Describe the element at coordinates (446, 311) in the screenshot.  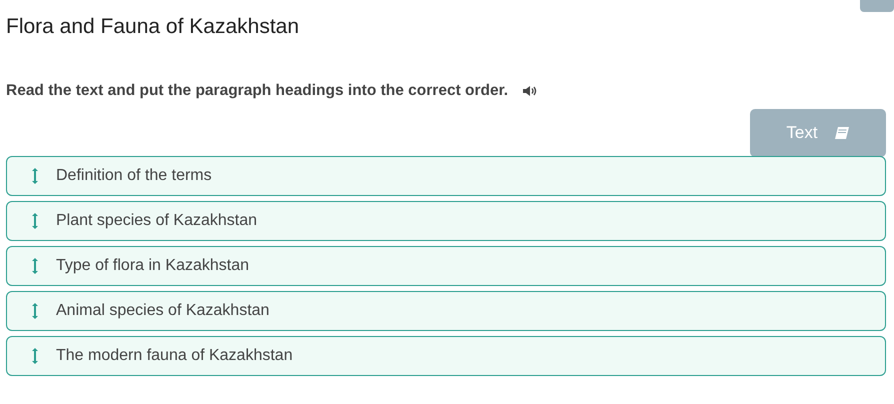
I see `heading-item: Animal species of Kazakhstan` at that location.